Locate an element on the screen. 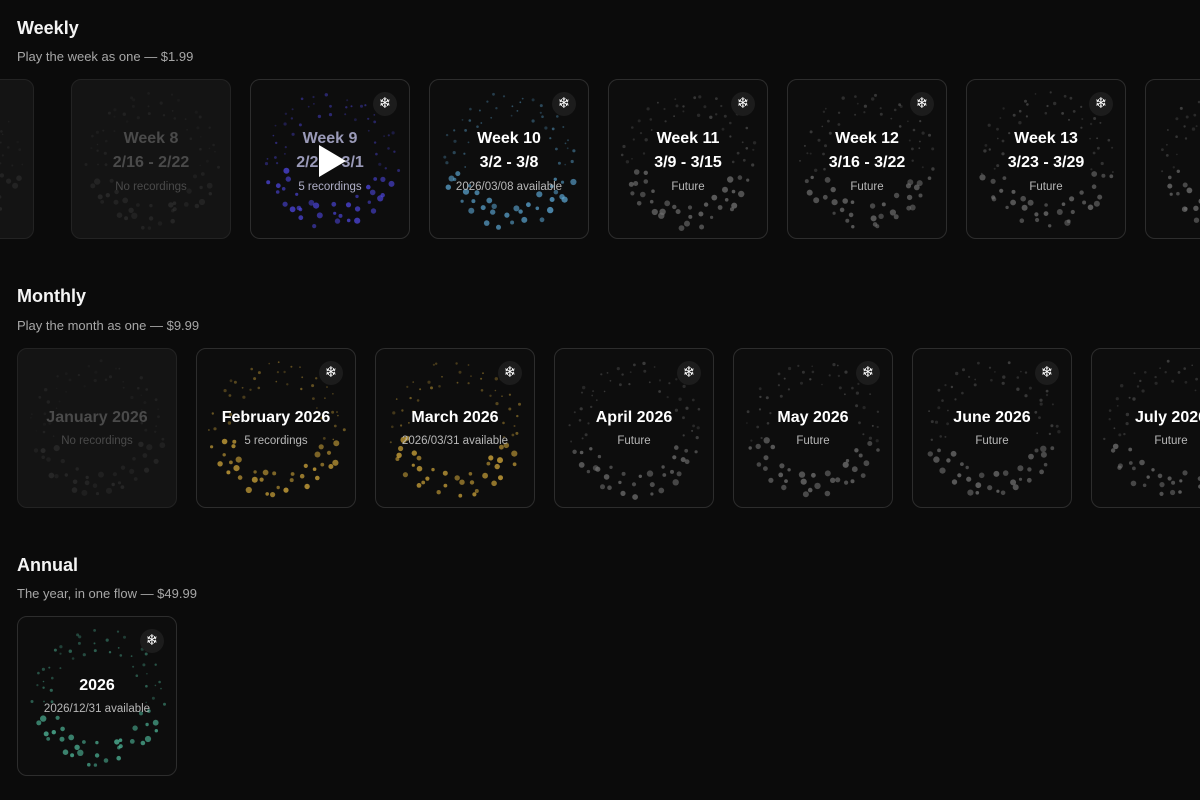 The width and height of the screenshot is (1200, 800). monthly-card-3: April 2026 Future ❄ is located at coordinates (634, 428).